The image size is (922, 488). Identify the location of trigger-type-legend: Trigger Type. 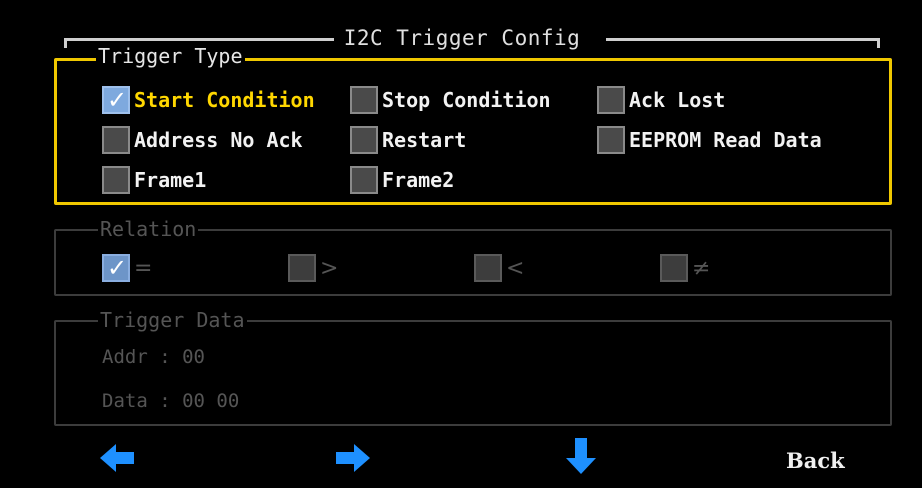
(170, 56).